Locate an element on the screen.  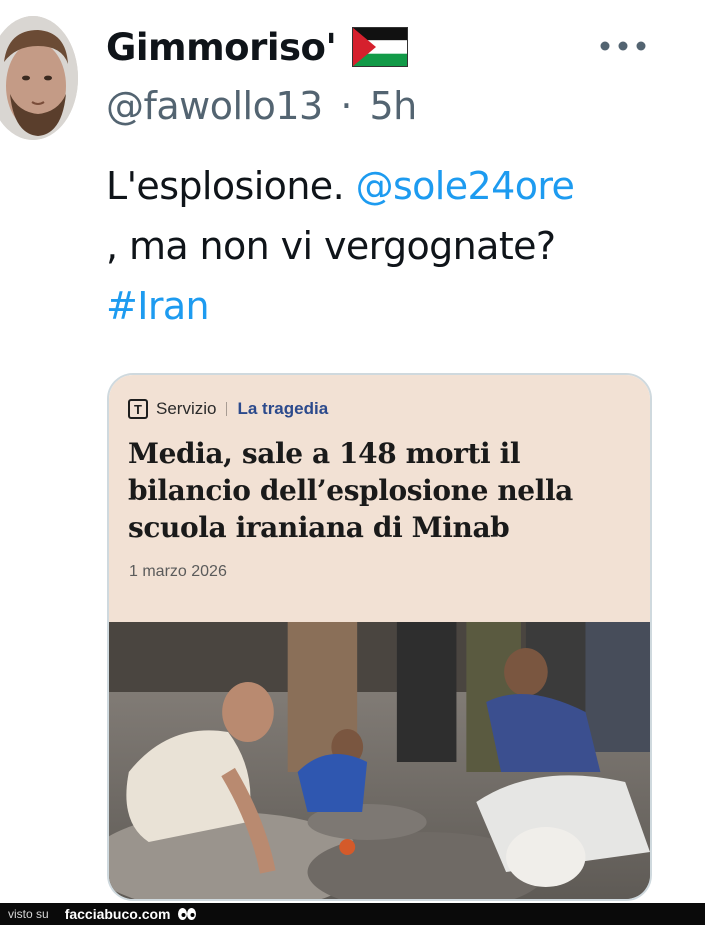
article-kicker: T Servizio La tragedia is located at coordinates (228, 409).